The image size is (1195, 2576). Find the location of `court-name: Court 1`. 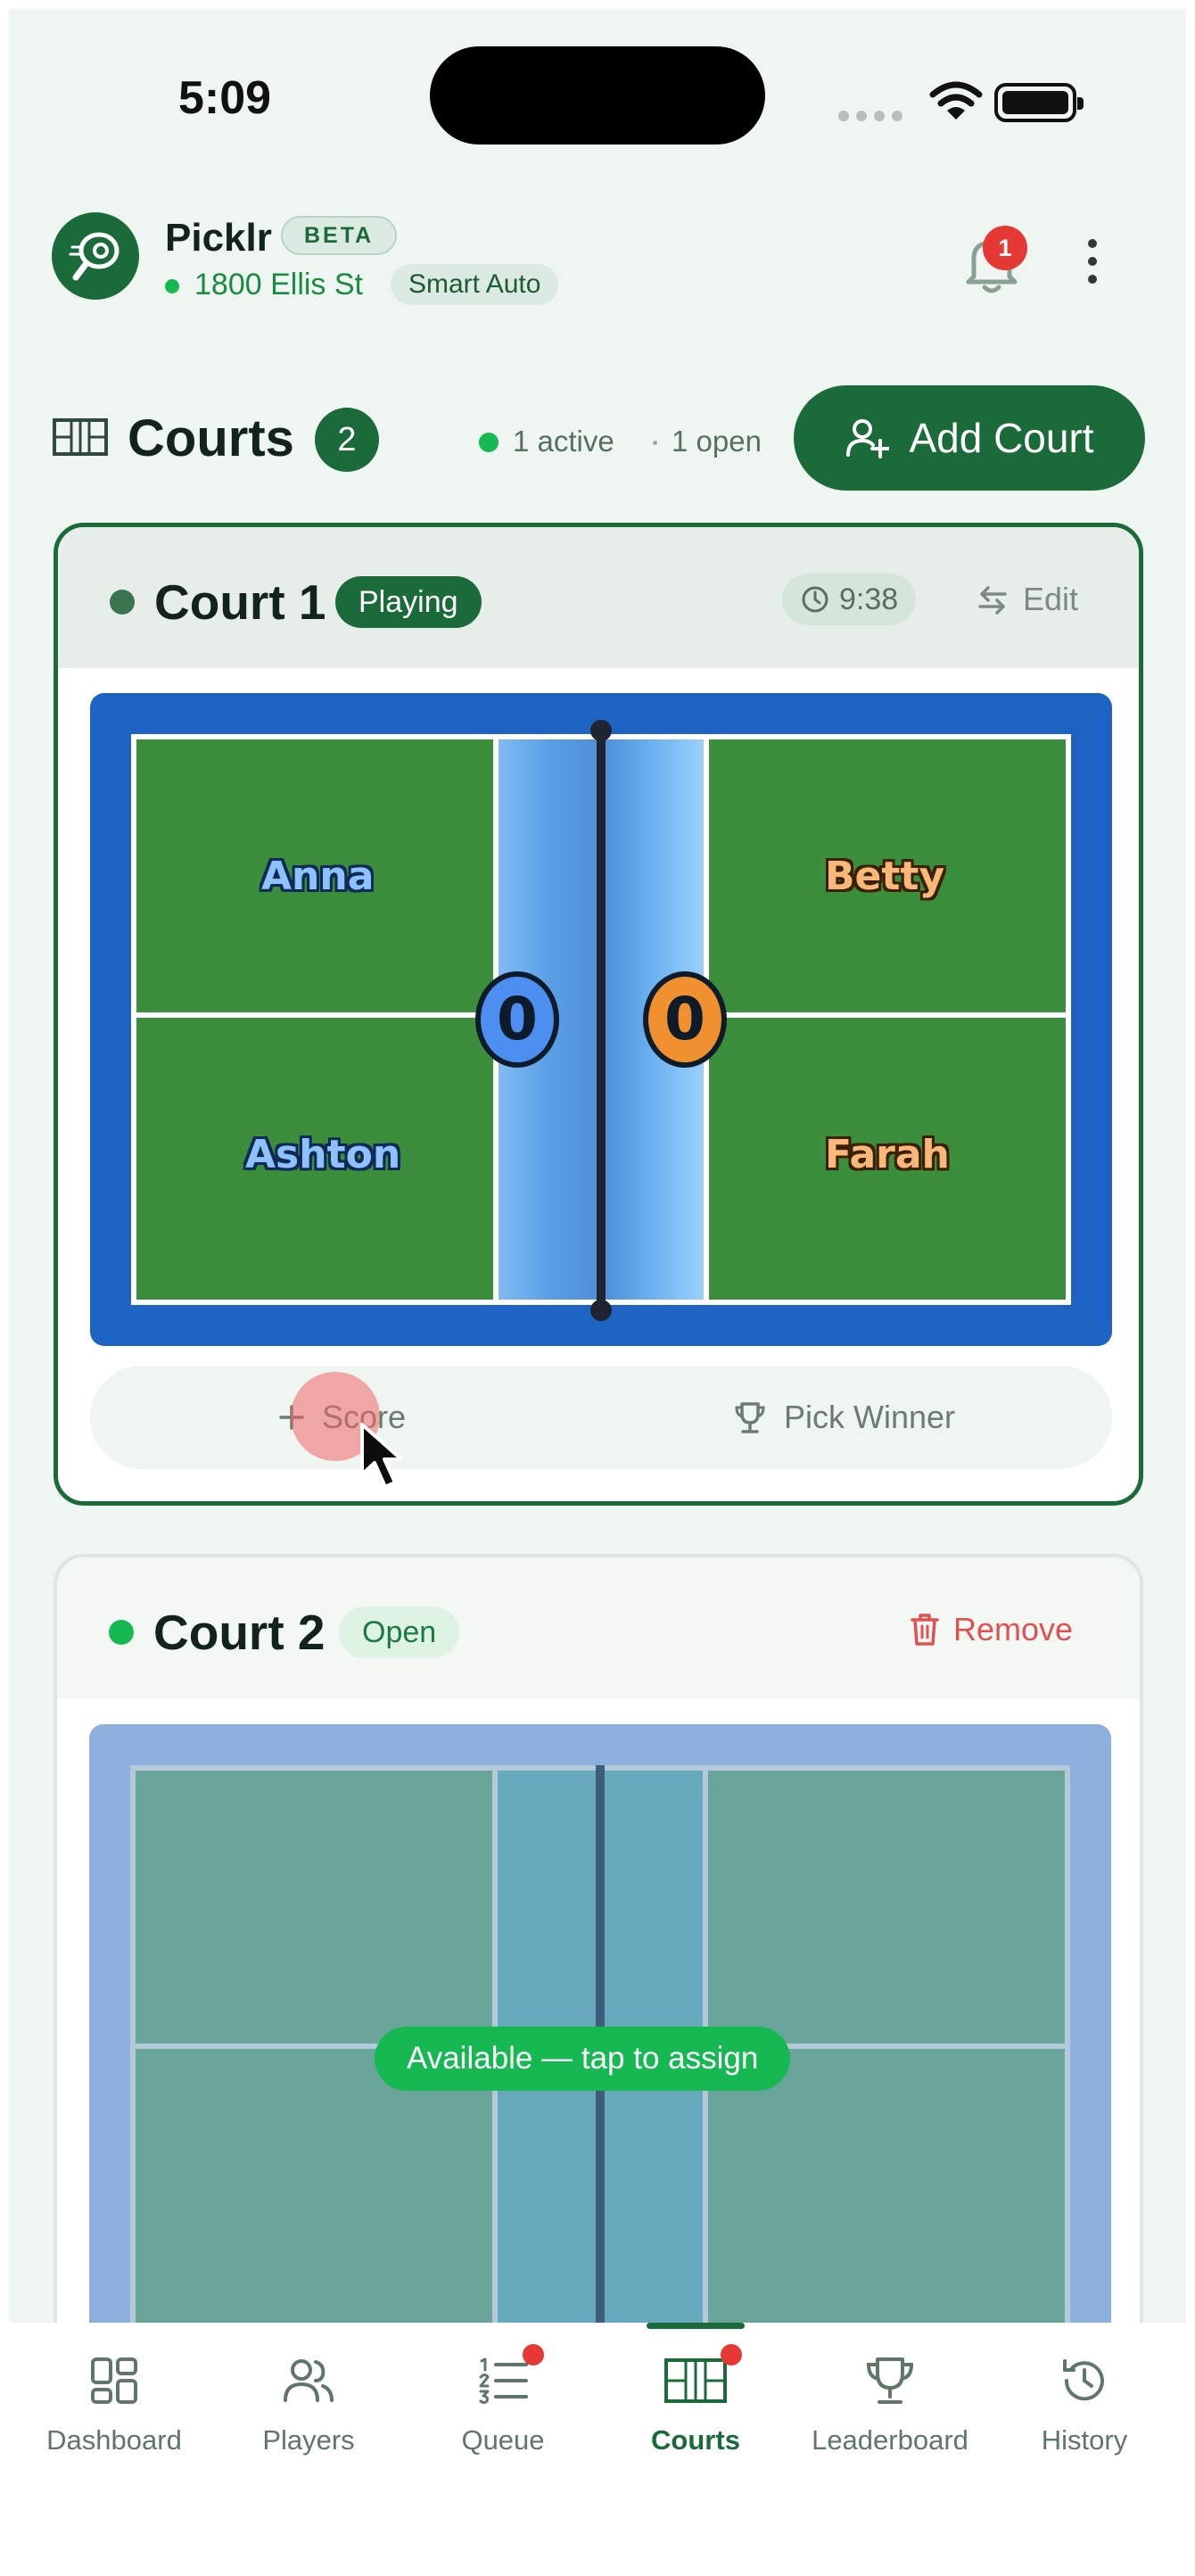

court-name: Court 1 is located at coordinates (240, 602).